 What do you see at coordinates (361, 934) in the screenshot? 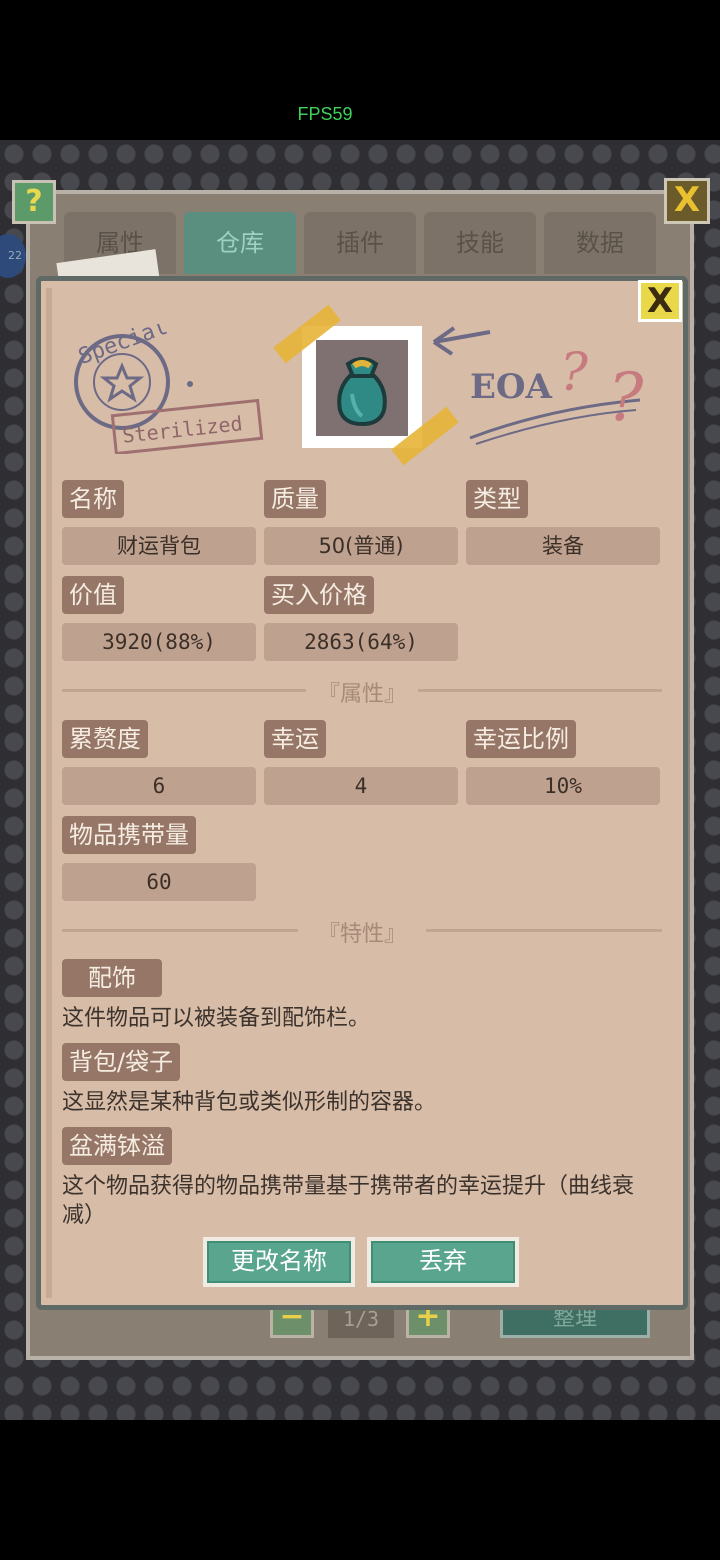
I see `traits-title: 『特性』` at bounding box center [361, 934].